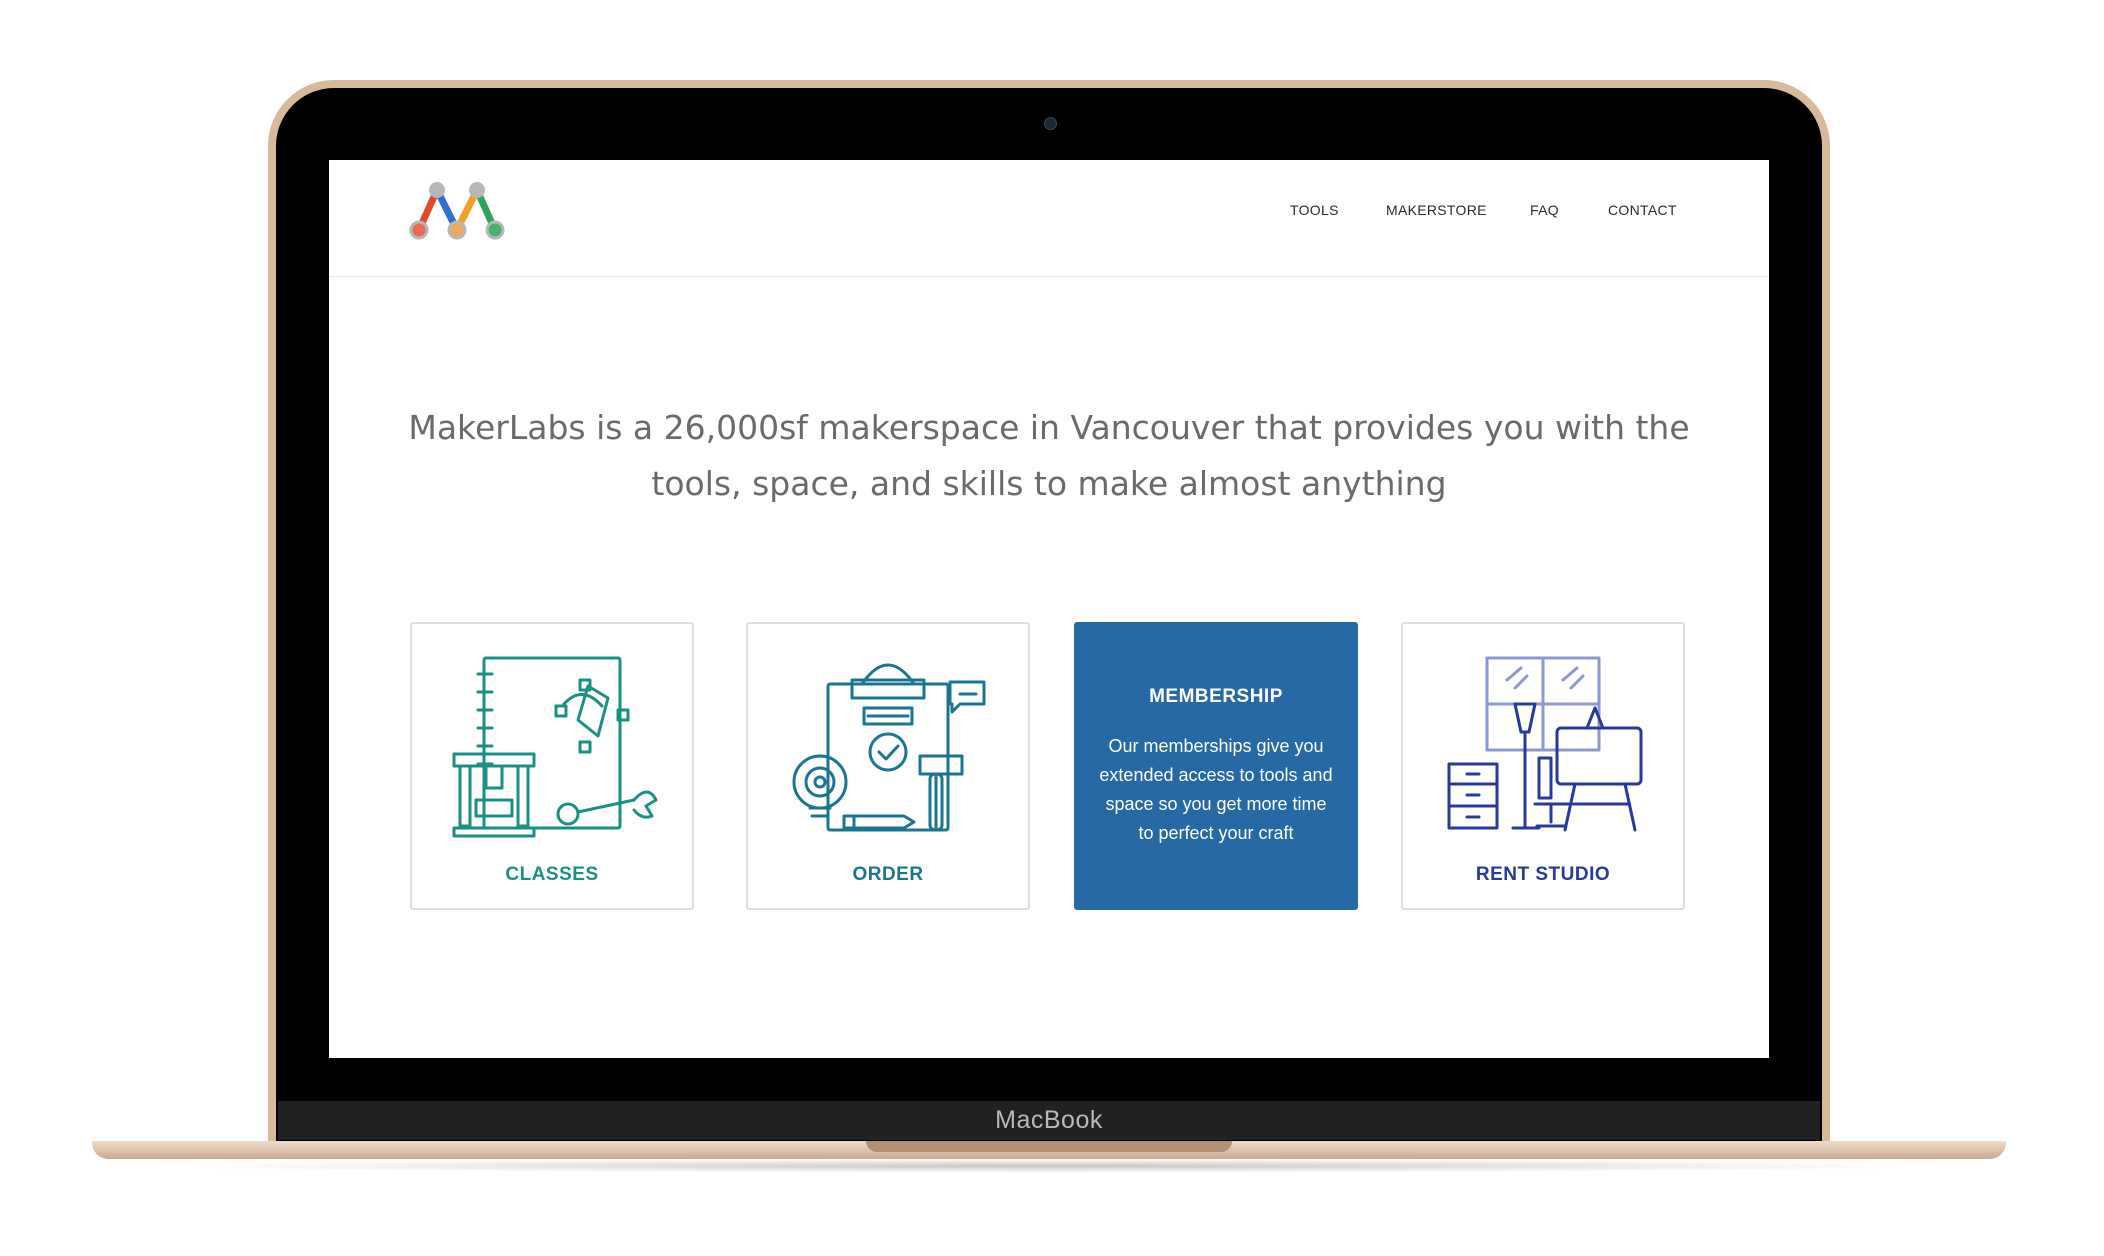  Describe the element at coordinates (1049, 1120) in the screenshot. I see `device-brand-label: MacBook` at that location.